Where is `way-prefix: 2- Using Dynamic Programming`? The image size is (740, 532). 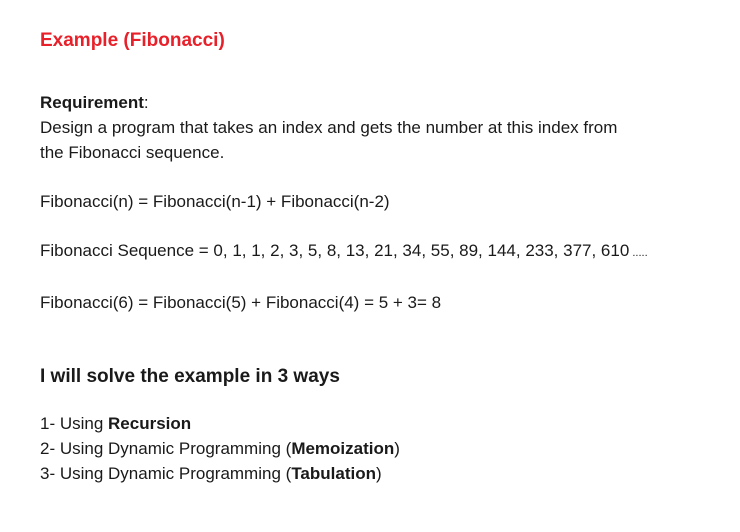
way-prefix: 2- Using Dynamic Programming is located at coordinates (163, 448).